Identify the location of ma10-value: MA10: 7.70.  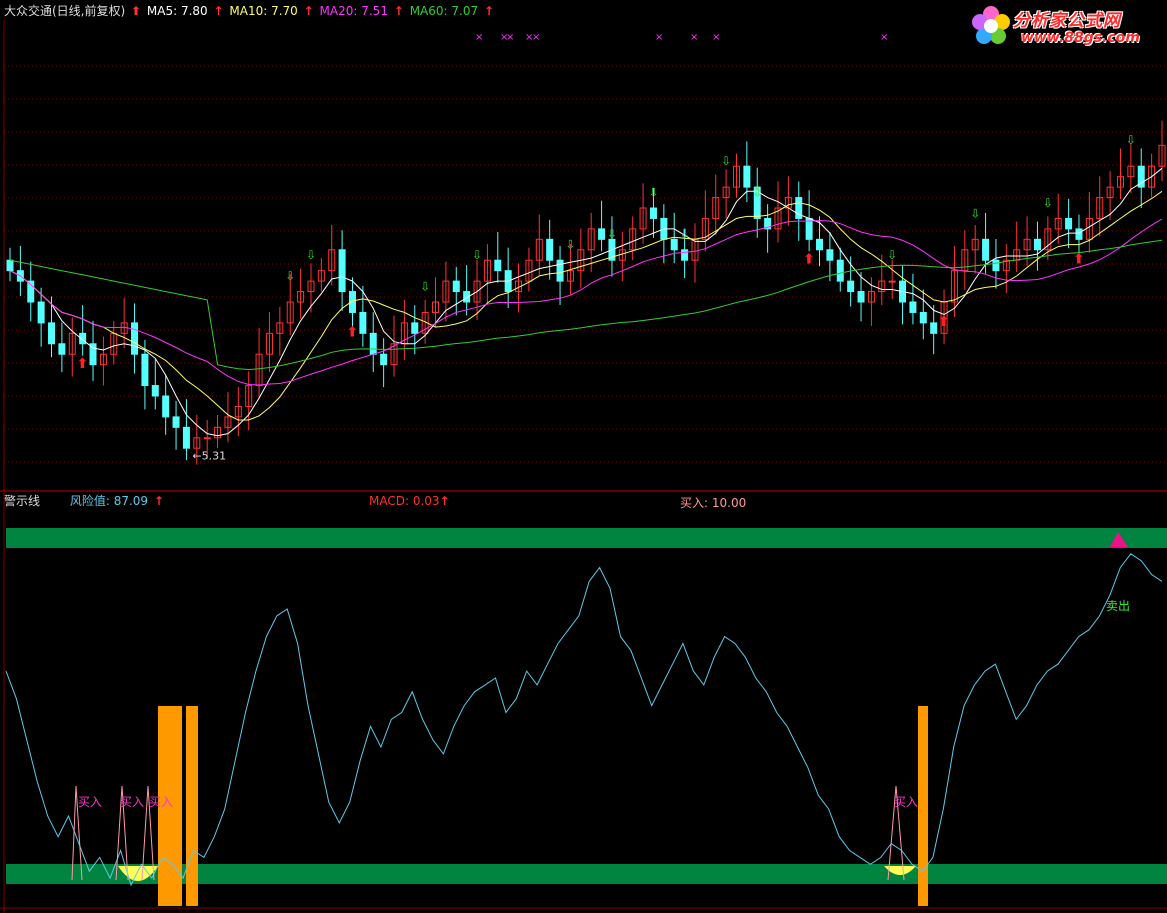
(263, 11).